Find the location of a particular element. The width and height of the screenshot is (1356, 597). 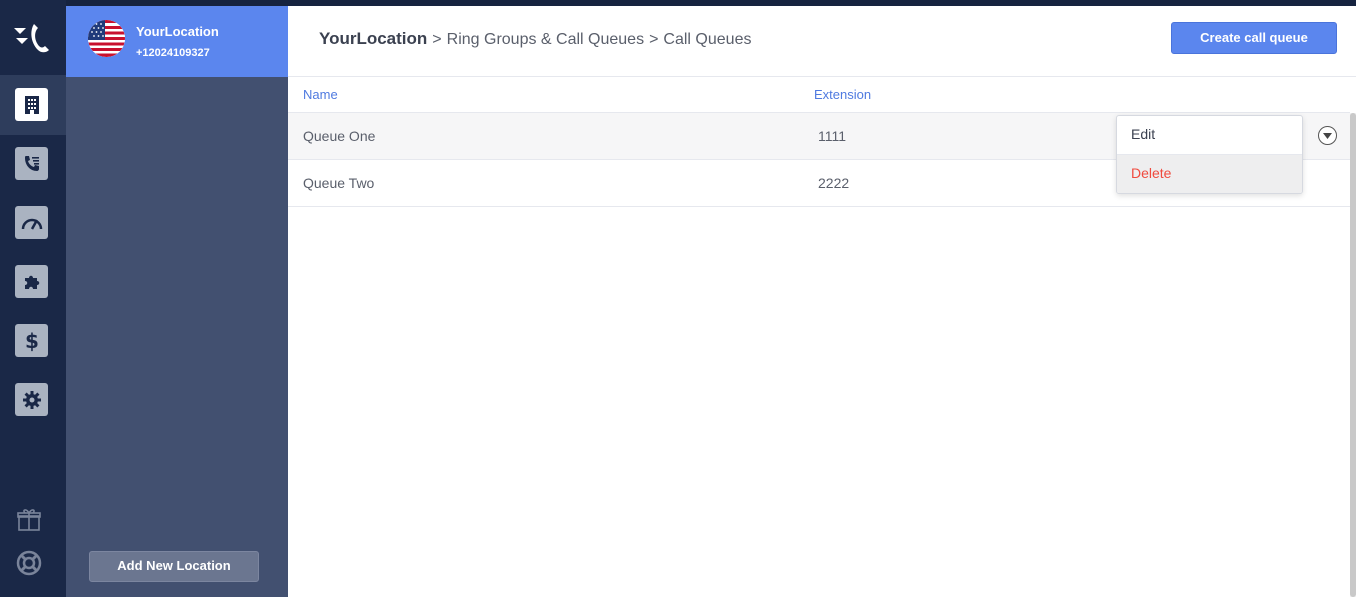

scrollbar-thumb is located at coordinates (1353, 355).